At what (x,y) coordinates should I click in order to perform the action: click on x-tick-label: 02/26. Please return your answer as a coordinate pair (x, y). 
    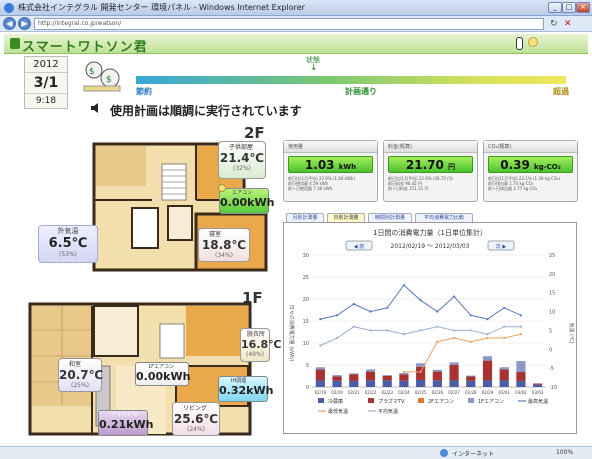
    Looking at the image, I should click on (438, 392).